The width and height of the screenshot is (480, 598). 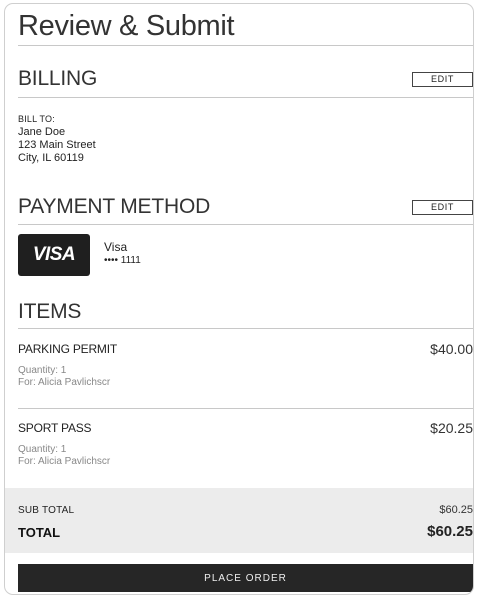 I want to click on billing-heading: BILLING, so click(x=58, y=78).